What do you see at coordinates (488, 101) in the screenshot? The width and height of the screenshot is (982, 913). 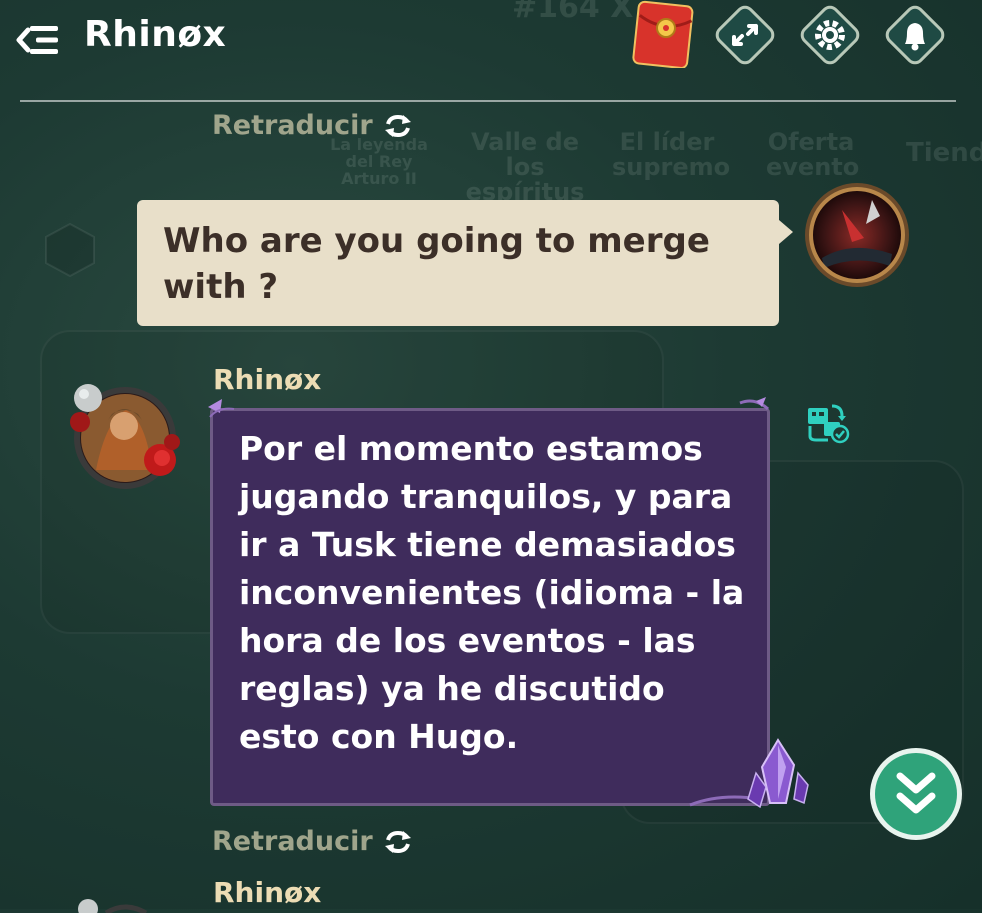 I see `header-divider` at bounding box center [488, 101].